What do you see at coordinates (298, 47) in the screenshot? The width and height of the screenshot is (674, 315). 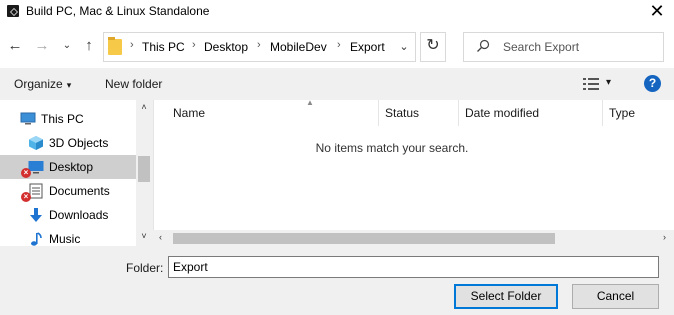 I see `breadcrumb-mobiledev: MobileDev` at bounding box center [298, 47].